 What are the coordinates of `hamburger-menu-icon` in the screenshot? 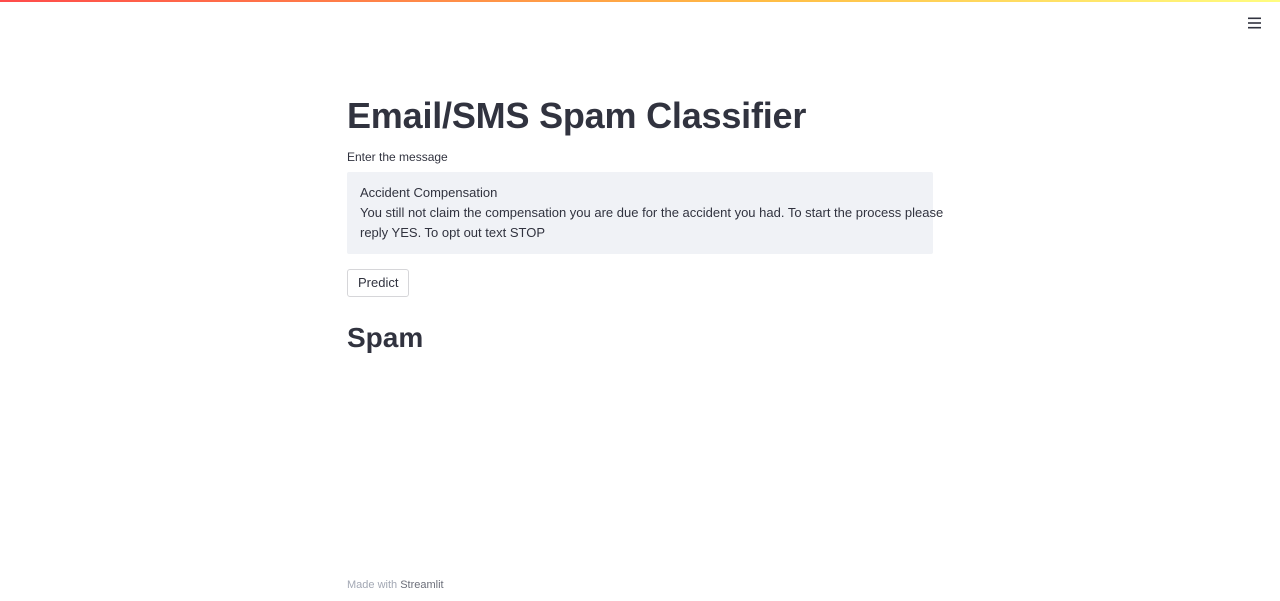 It's located at (1254, 23).